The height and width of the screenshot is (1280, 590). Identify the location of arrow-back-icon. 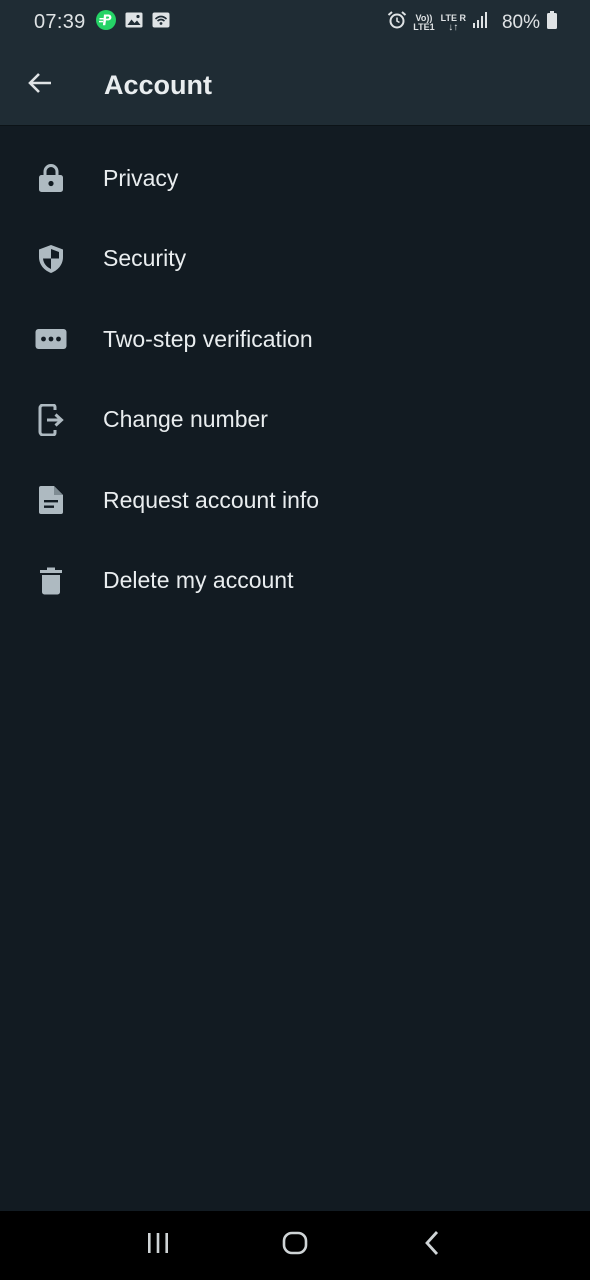
(40, 85).